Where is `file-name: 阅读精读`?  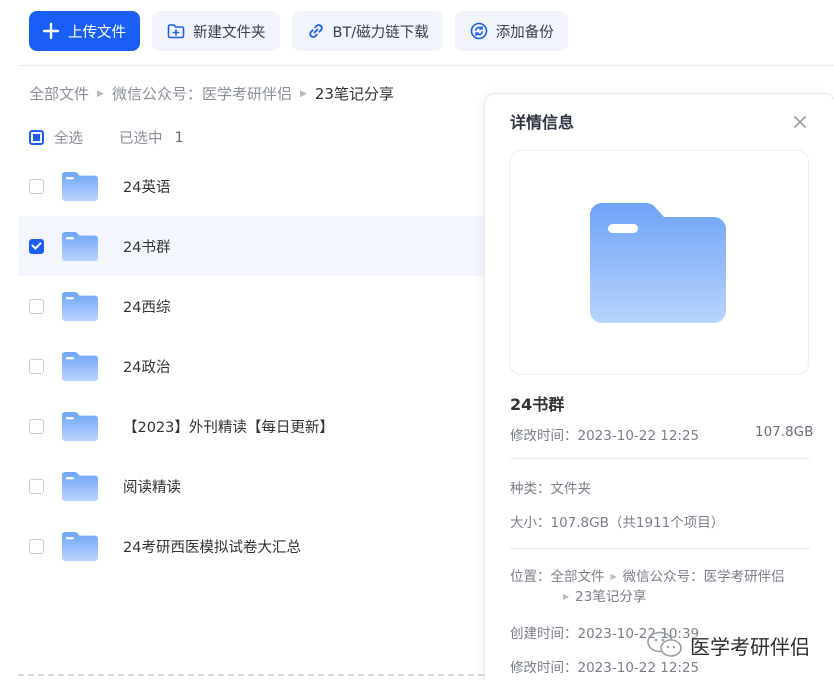 file-name: 阅读精读 is located at coordinates (152, 486).